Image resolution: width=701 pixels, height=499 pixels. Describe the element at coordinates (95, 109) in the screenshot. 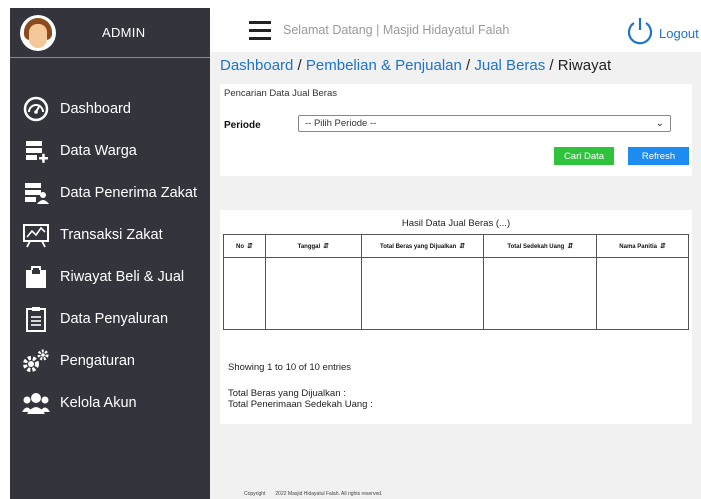

I see `sidebar-item-label: Dashboard` at that location.